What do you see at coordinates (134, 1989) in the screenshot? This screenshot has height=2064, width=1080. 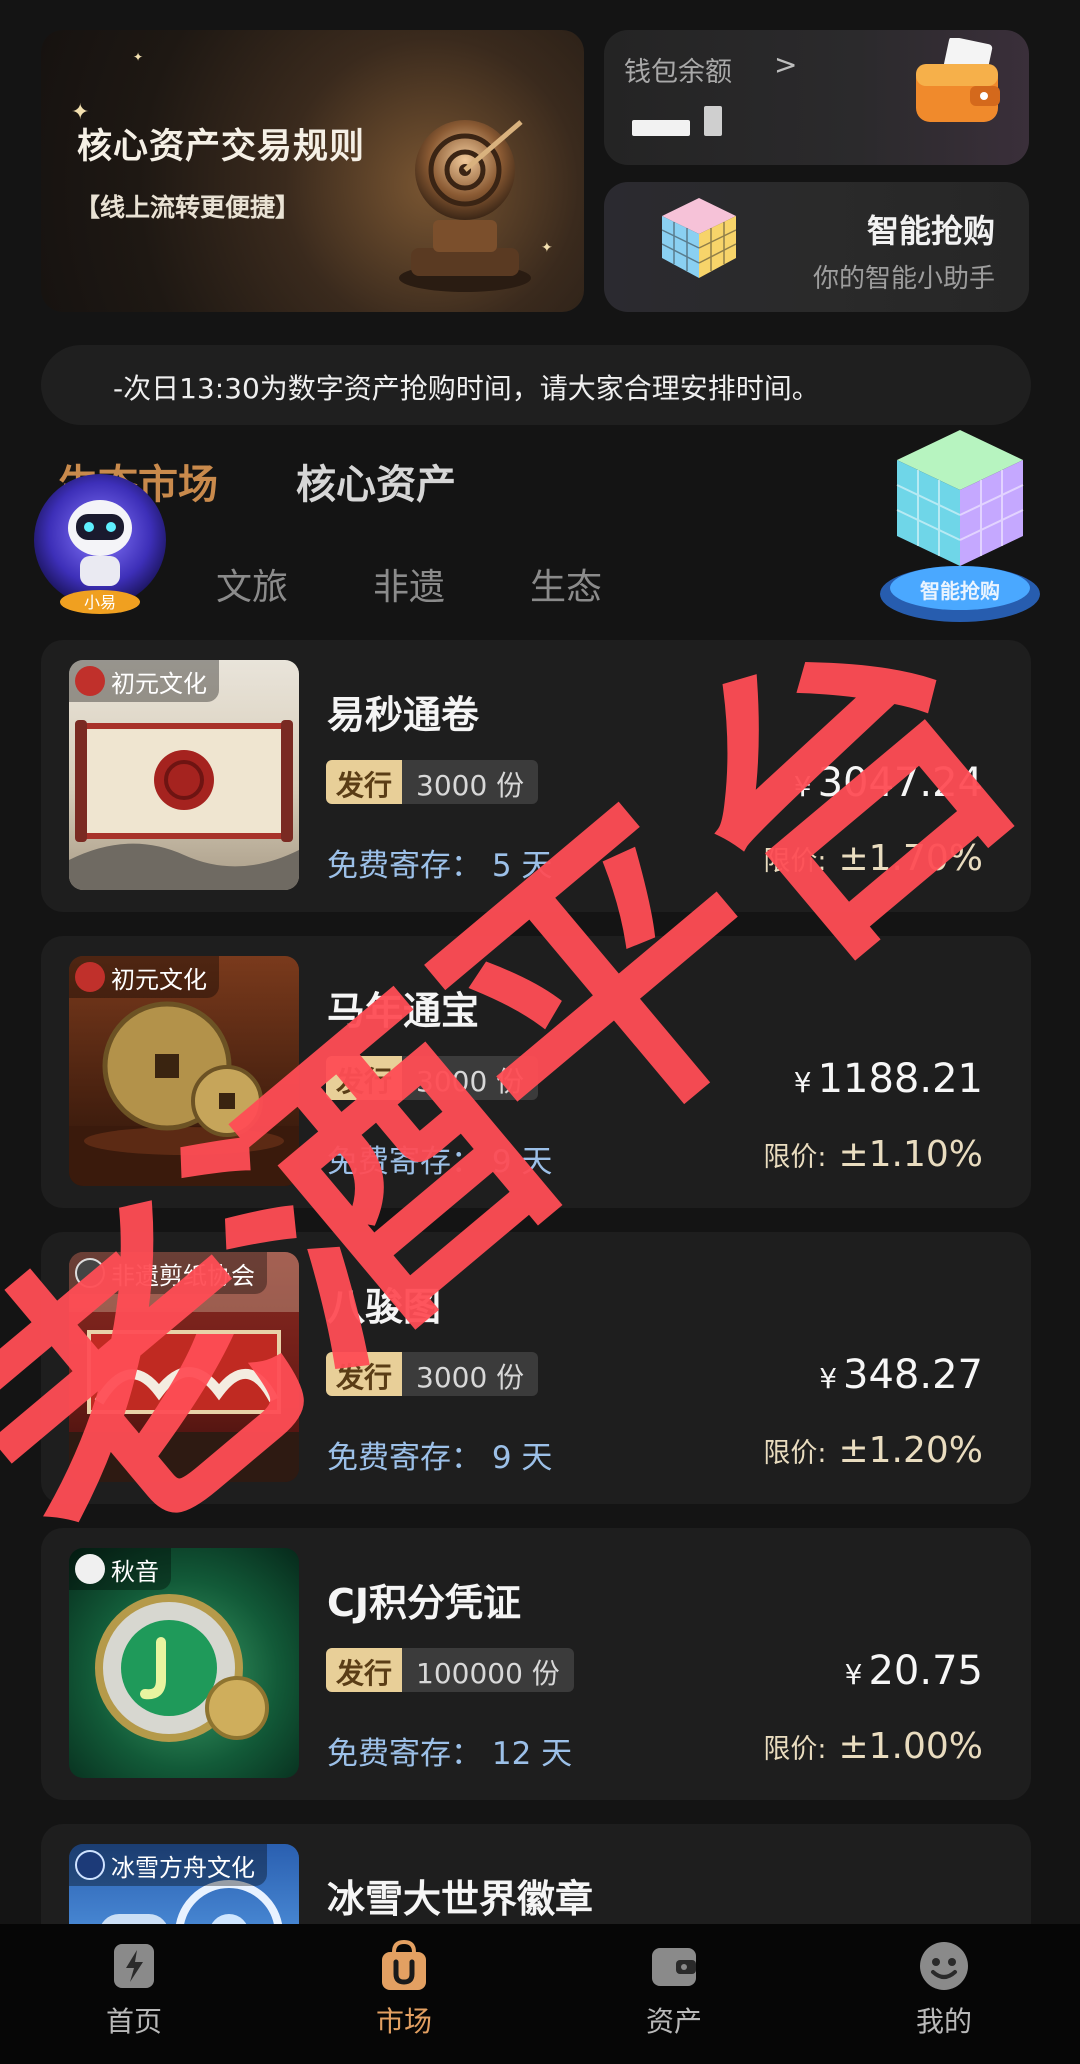 I see `nav-home: 首页` at bounding box center [134, 1989].